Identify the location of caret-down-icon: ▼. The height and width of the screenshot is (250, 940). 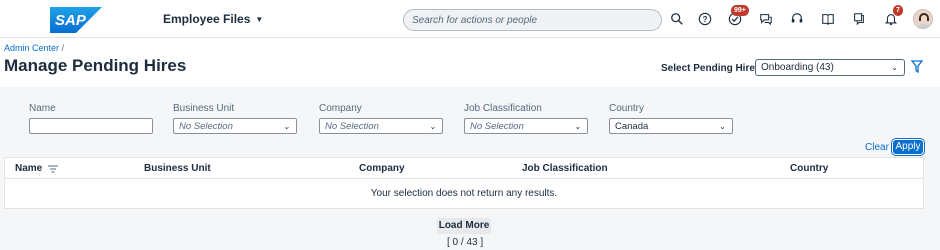
(259, 19).